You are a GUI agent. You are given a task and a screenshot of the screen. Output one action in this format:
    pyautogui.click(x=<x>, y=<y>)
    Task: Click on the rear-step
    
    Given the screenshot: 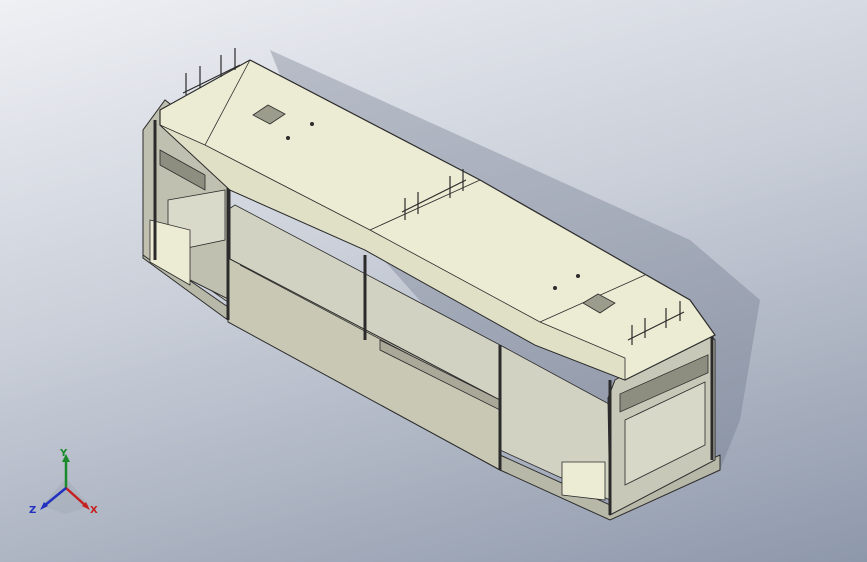 What is the action you would take?
    pyautogui.click(x=583, y=481)
    